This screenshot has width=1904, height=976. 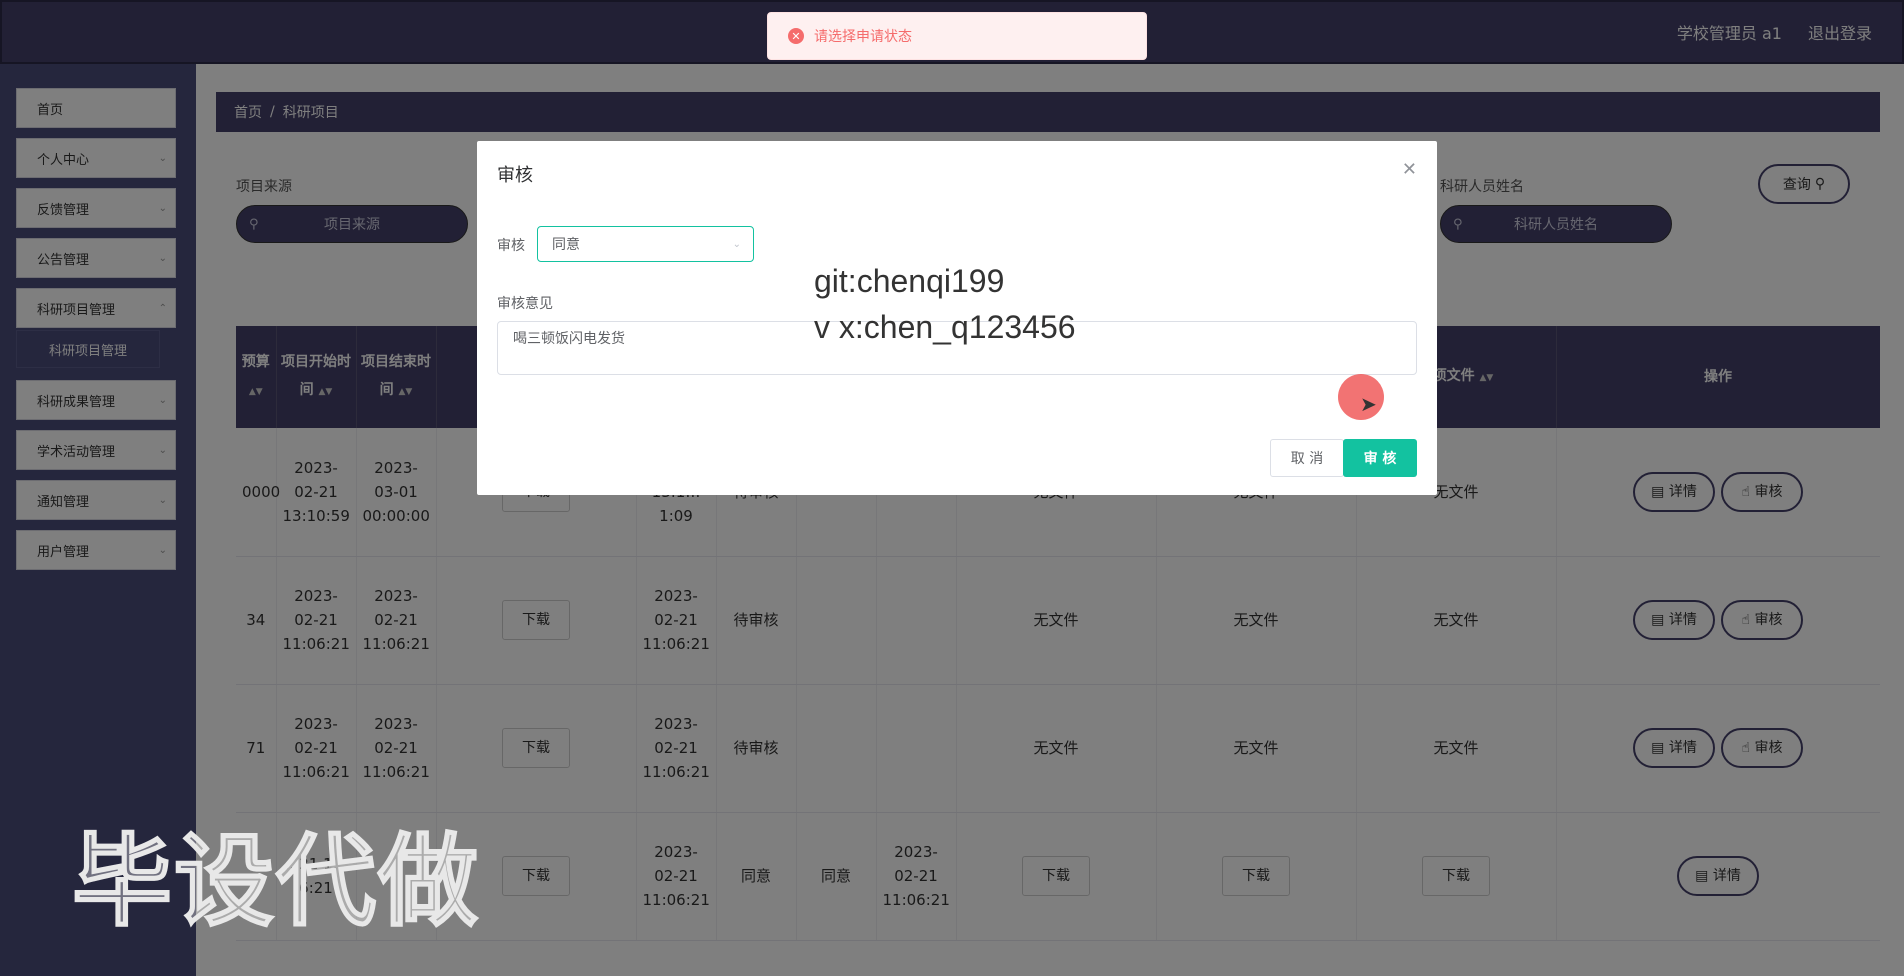 I want to click on watermark-contact: git:chenqi199 v x:chen_q123456, so click(x=945, y=304).